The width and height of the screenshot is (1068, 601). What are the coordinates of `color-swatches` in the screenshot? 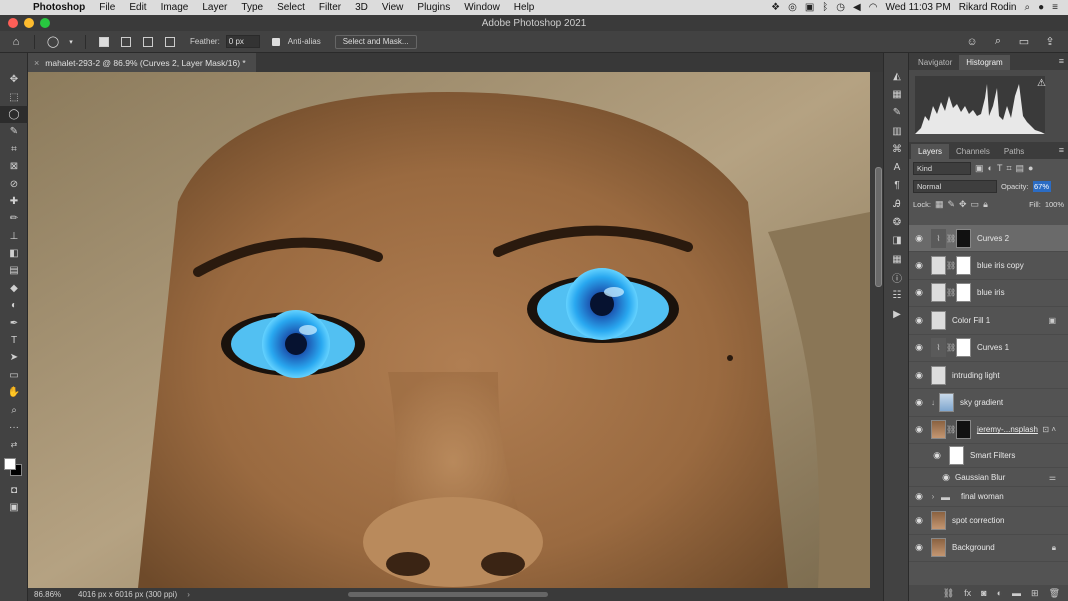 It's located at (14, 468).